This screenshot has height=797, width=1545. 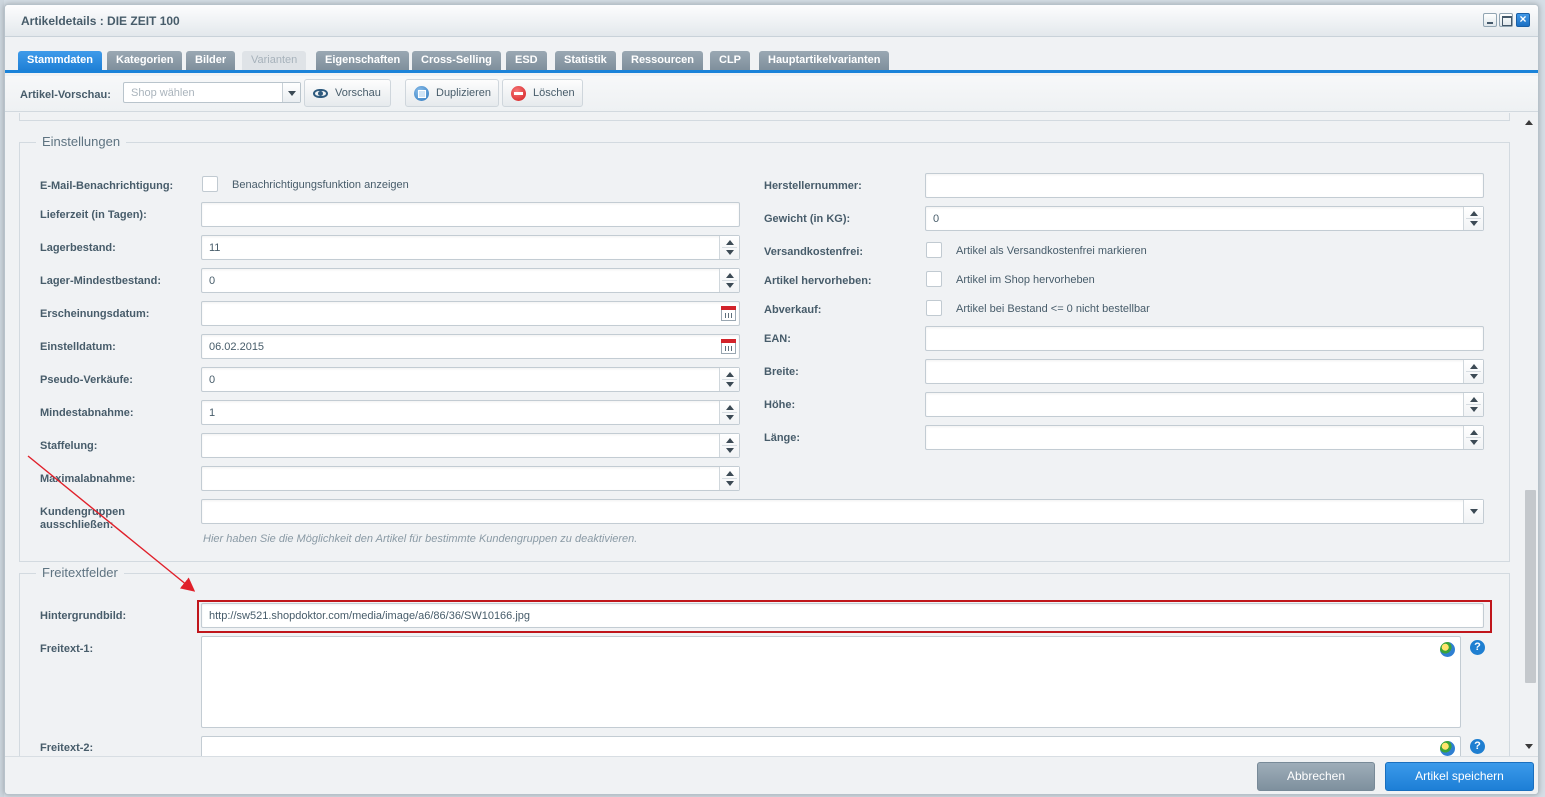 I want to click on erscheinungsdatum-label: Erscheinungsdatum:, so click(x=95, y=314).